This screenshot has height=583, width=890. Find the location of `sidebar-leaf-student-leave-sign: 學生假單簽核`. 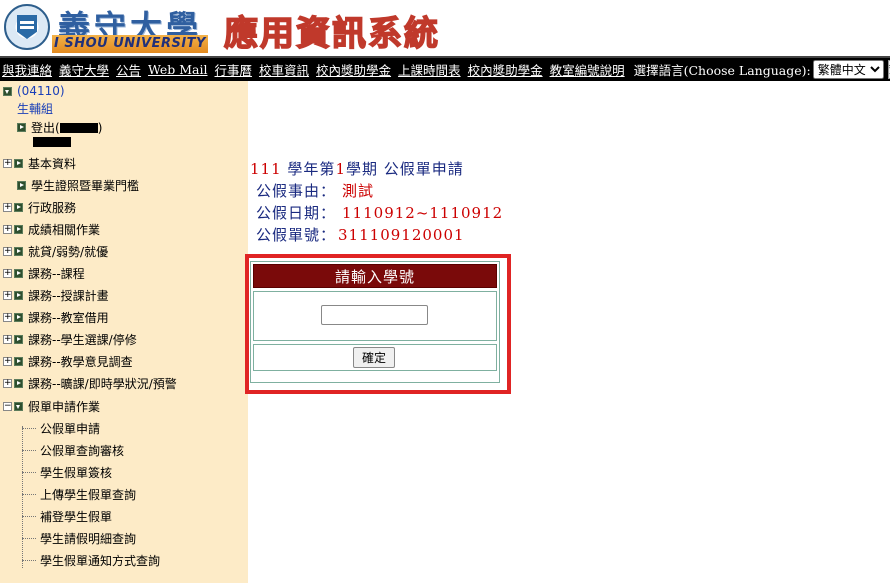

sidebar-leaf-student-leave-sign: 學生假單簽核 is located at coordinates (67, 472).